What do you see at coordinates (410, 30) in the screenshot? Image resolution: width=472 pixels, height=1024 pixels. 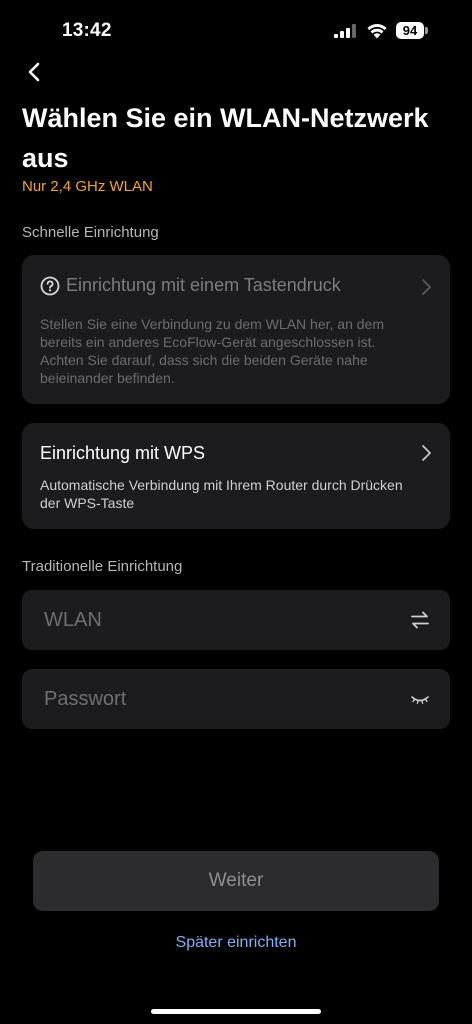 I see `battery-indicator: 94` at bounding box center [410, 30].